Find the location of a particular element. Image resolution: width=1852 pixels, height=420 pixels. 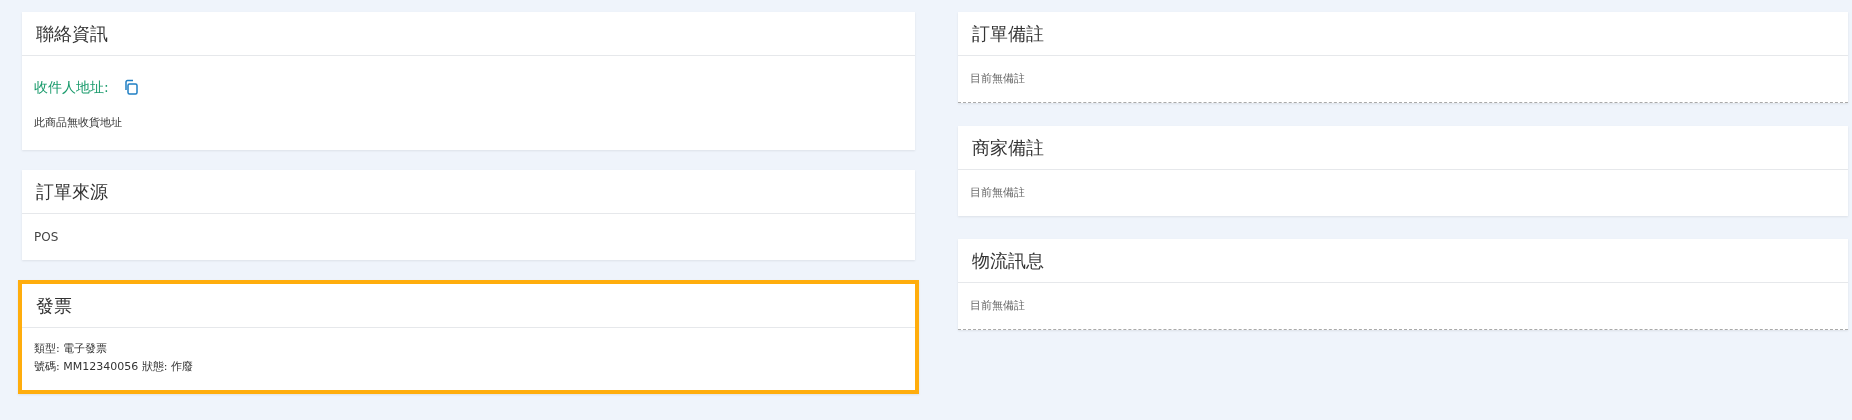

invoice-detail: 號碼: MM12340056 狀態: 作廢 is located at coordinates (114, 367).